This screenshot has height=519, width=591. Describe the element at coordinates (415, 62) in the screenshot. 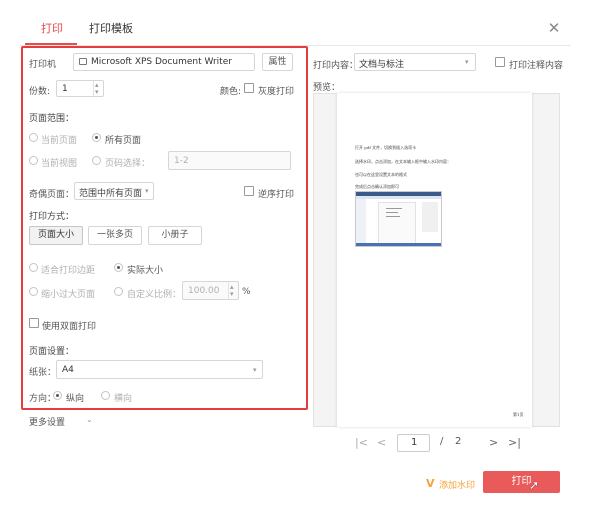

I see `print-content-select: 文档与标注 ▾` at that location.